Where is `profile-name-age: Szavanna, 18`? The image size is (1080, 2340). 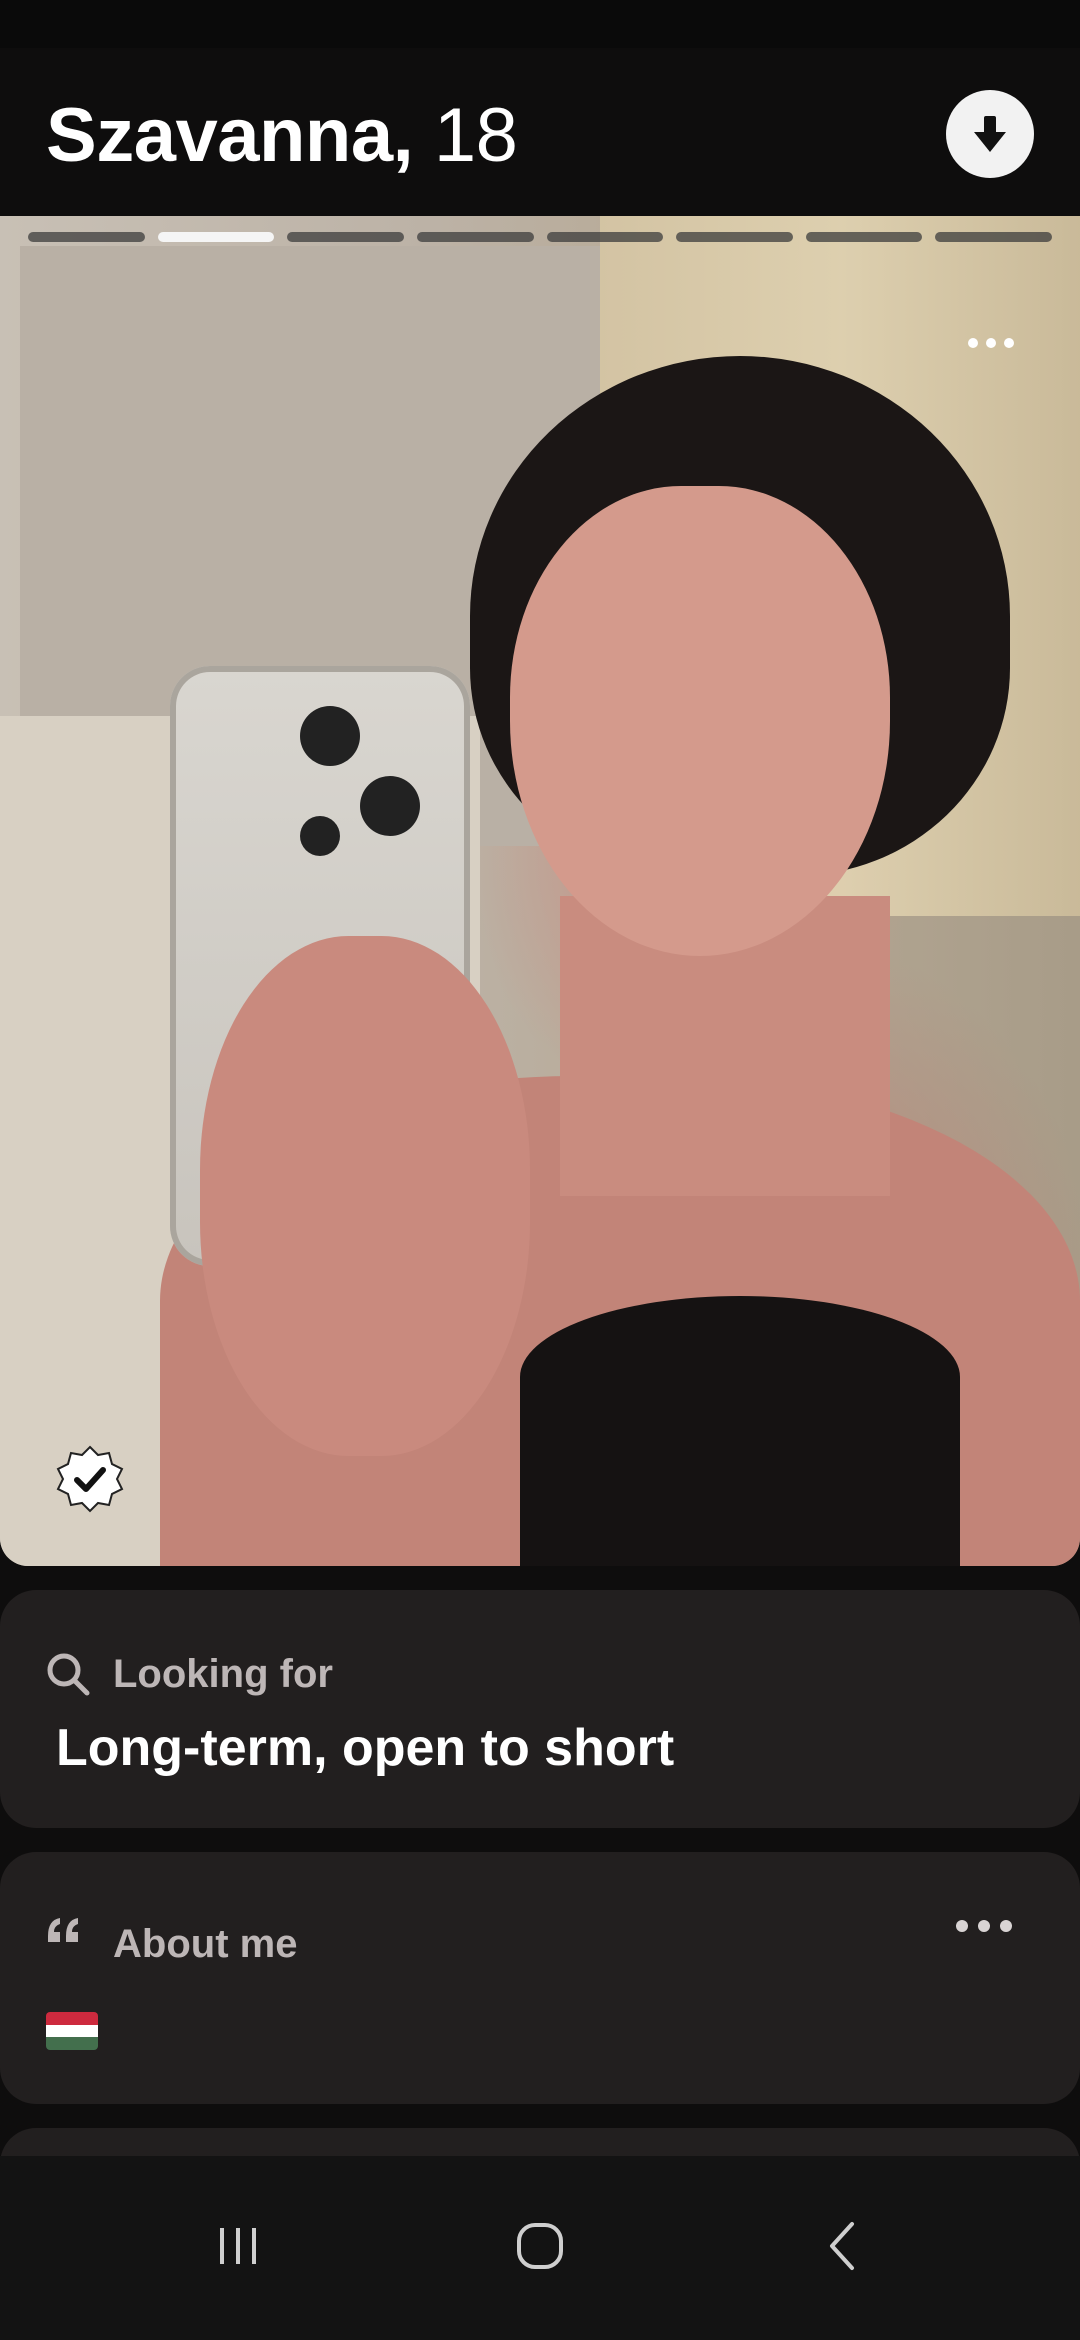
profile-name-age: Szavanna, 18 is located at coordinates (282, 136).